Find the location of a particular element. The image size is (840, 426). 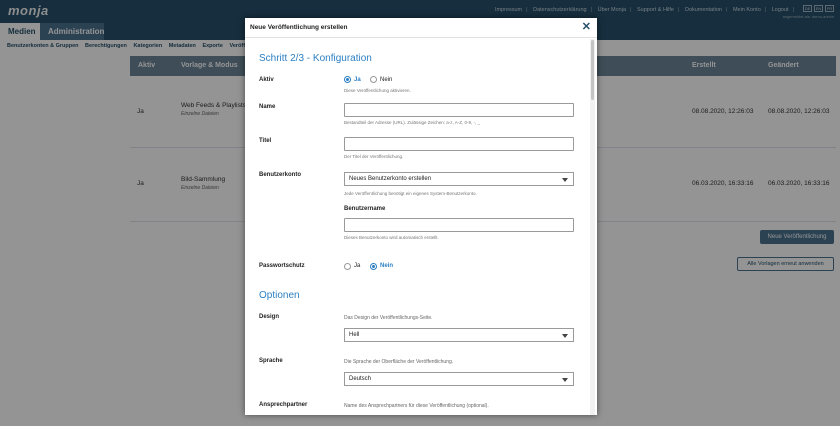

name-label: Name is located at coordinates (267, 107).